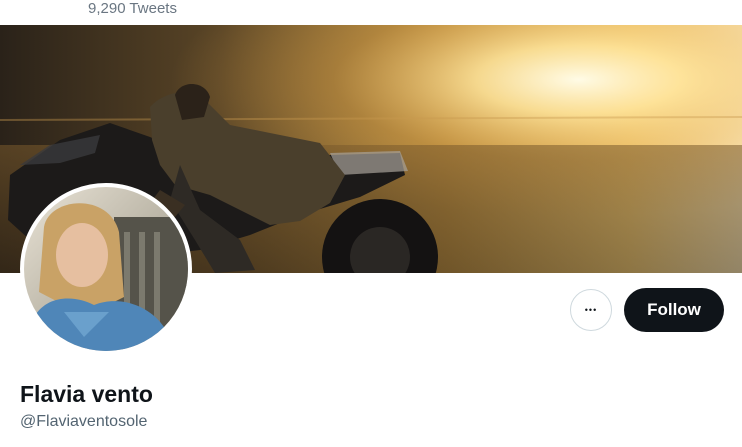 The width and height of the screenshot is (742, 447). What do you see at coordinates (86, 394) in the screenshot?
I see `display-name: Flavia vento` at bounding box center [86, 394].